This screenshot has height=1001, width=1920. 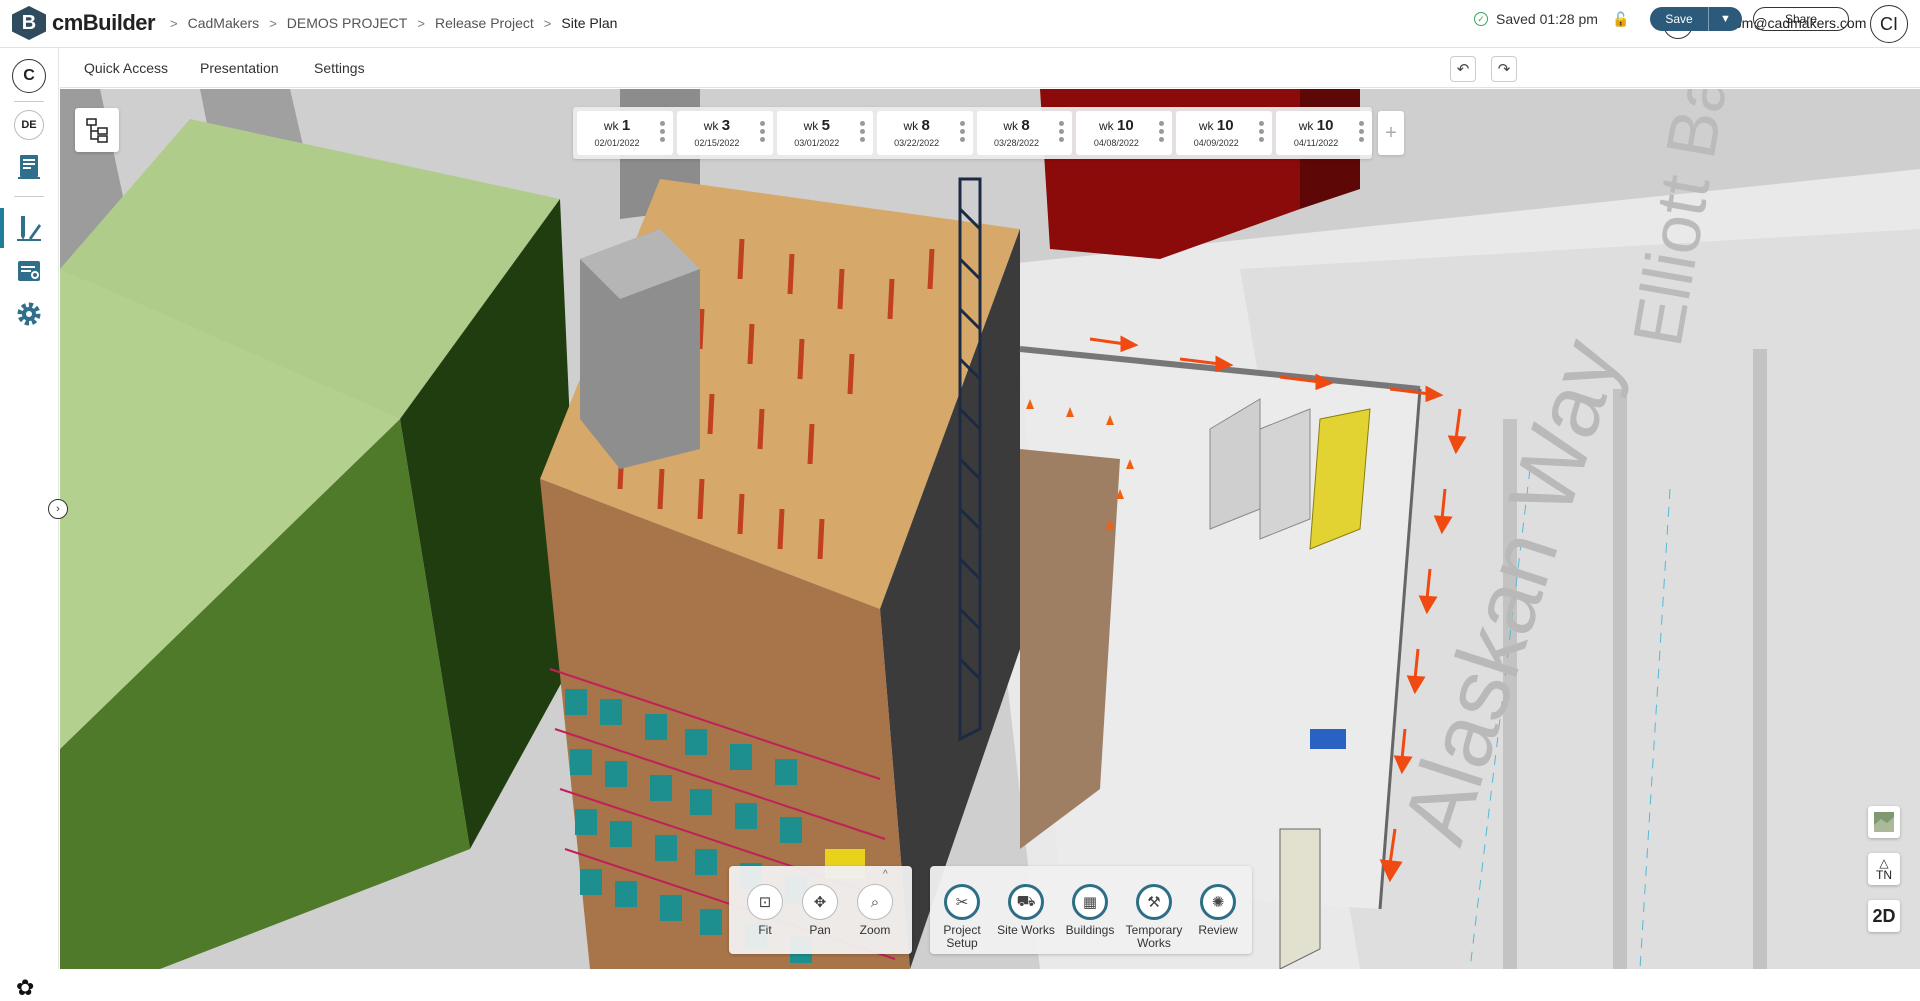 I want to click on site-works-button: ⛟ Site Works, so click(x=1026, y=910).